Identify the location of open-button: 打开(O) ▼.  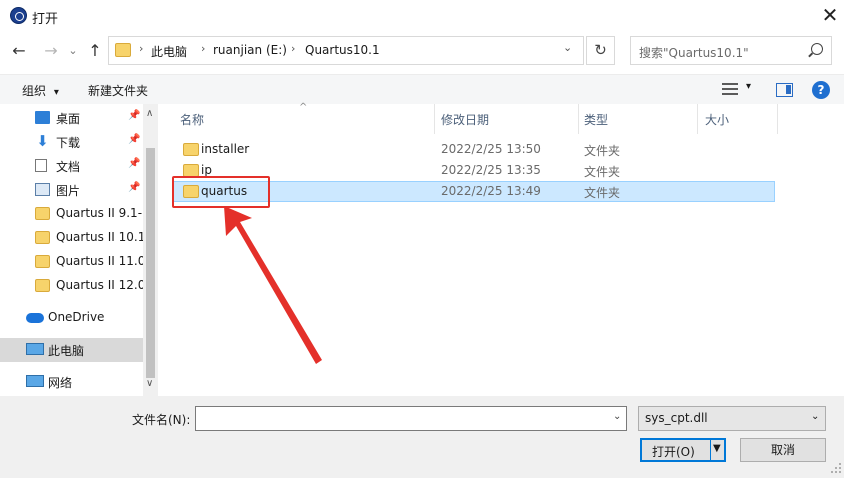
(683, 450).